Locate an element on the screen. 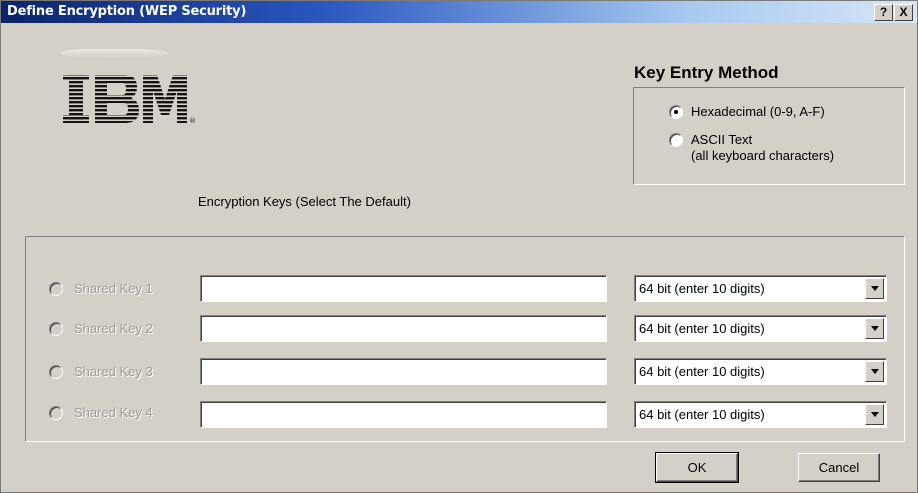 Image resolution: width=918 pixels, height=493 pixels. shared-key-1-input is located at coordinates (403, 288).